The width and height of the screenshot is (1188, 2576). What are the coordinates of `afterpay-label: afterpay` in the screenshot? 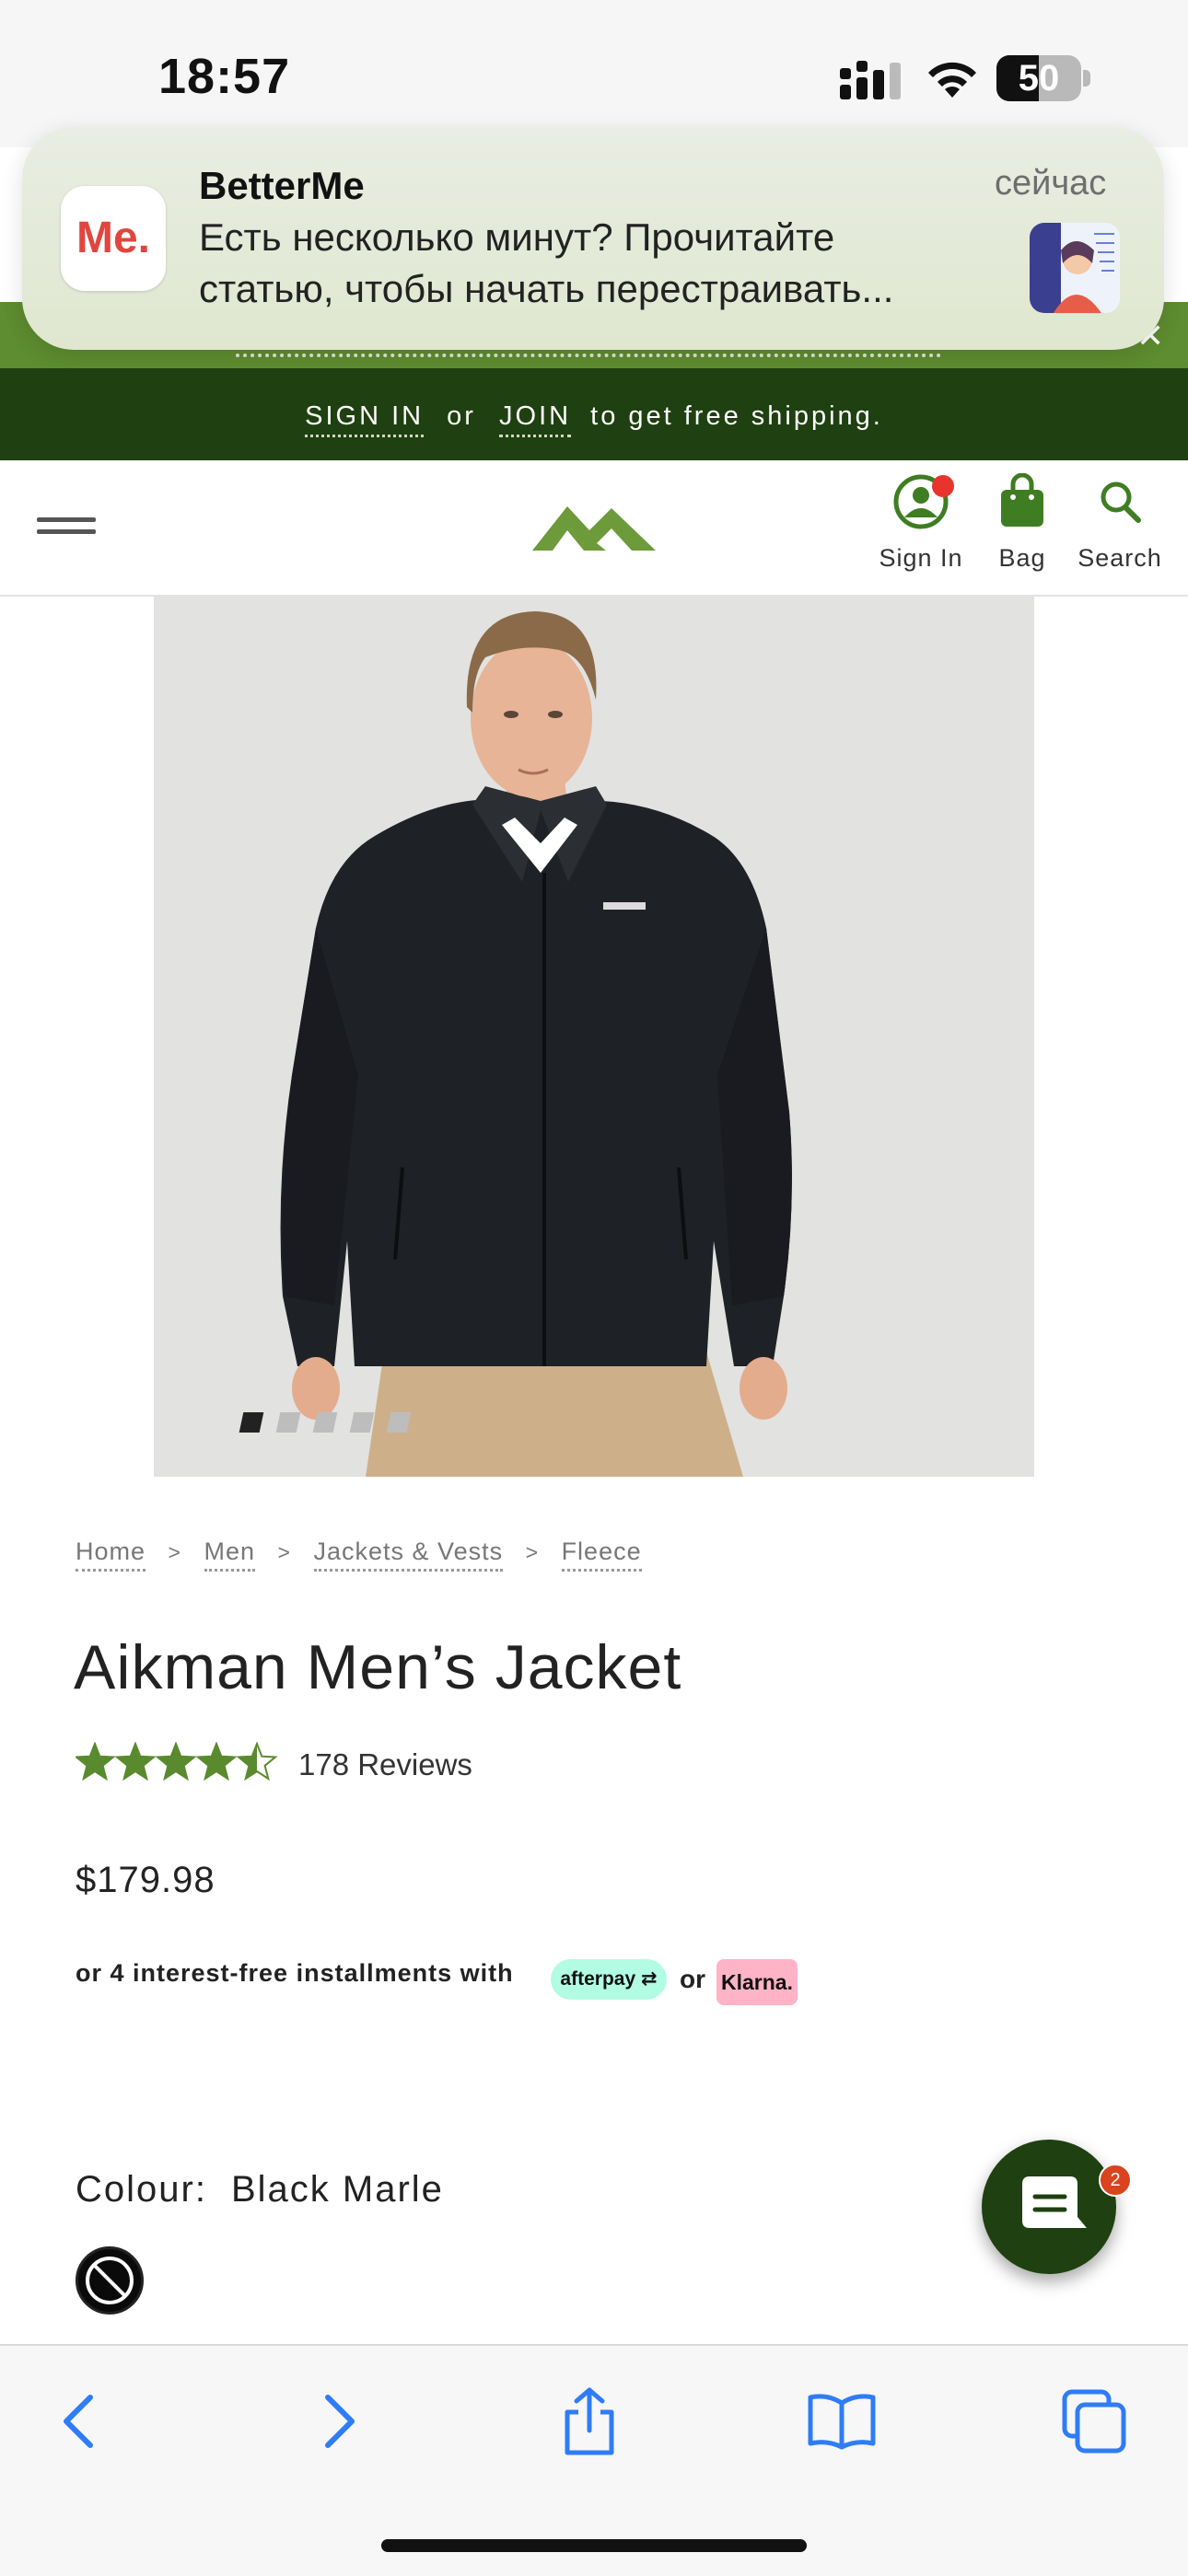 It's located at (598, 1979).